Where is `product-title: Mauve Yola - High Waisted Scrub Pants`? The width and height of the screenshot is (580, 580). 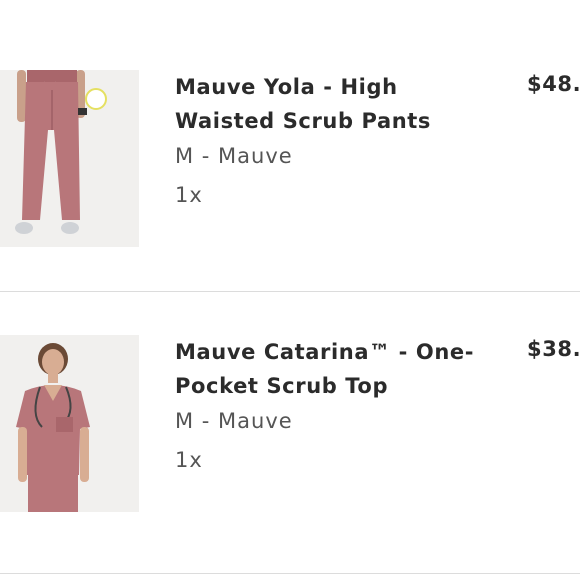 product-title: Mauve Yola - High Waisted Scrub Pants is located at coordinates (340, 104).